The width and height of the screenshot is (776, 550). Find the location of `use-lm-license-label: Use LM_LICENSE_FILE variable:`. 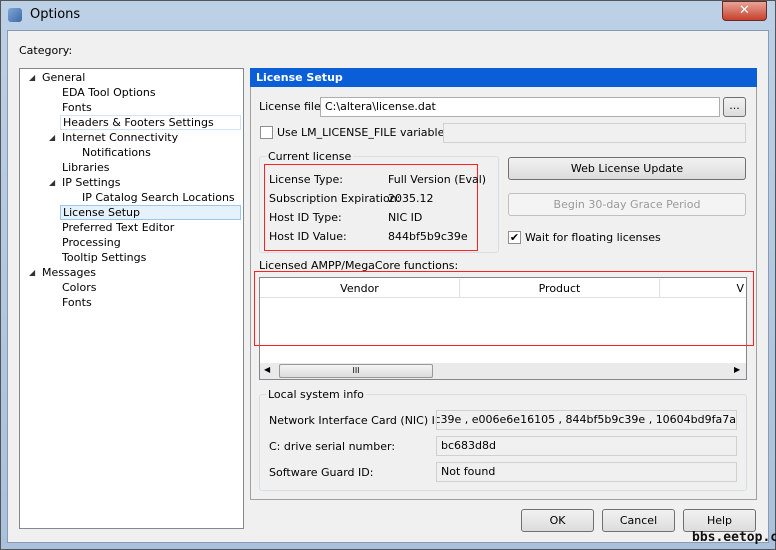

use-lm-license-label: Use LM_LICENSE_FILE variable: is located at coordinates (363, 132).